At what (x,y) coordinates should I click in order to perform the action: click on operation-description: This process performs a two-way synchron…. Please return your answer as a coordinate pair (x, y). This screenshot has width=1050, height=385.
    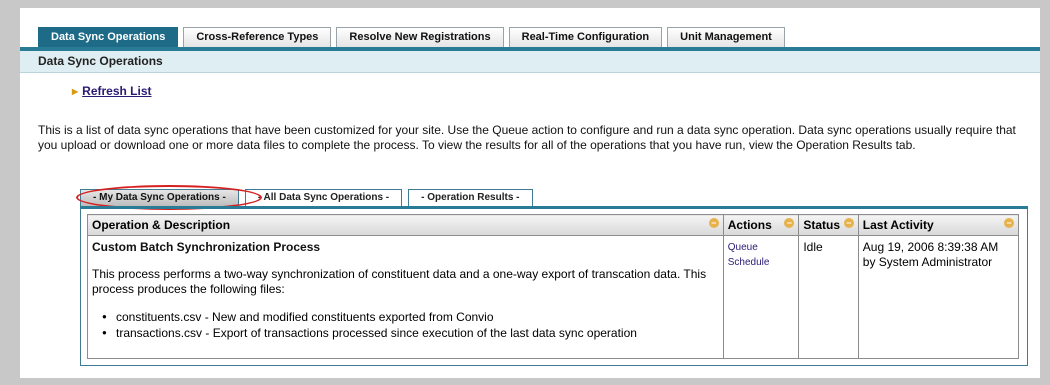
    Looking at the image, I should click on (399, 281).